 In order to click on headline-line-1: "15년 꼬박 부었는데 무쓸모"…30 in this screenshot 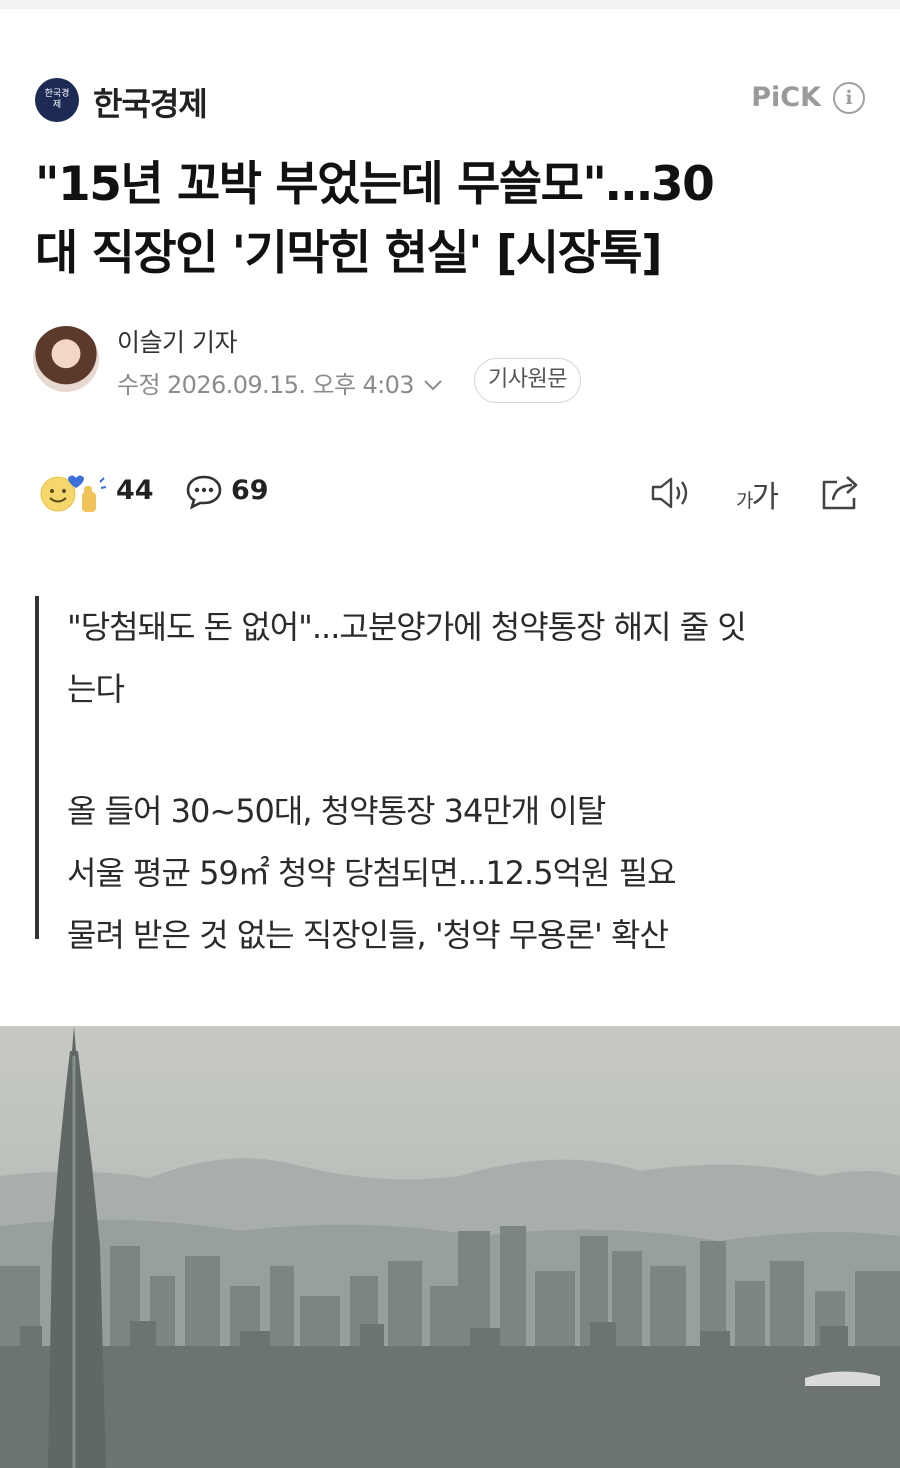, I will do `click(375, 184)`.